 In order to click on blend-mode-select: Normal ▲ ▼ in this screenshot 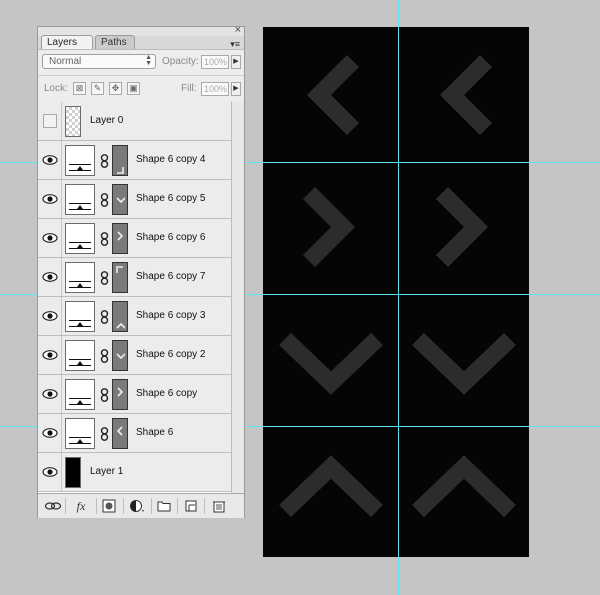, I will do `click(99, 61)`.